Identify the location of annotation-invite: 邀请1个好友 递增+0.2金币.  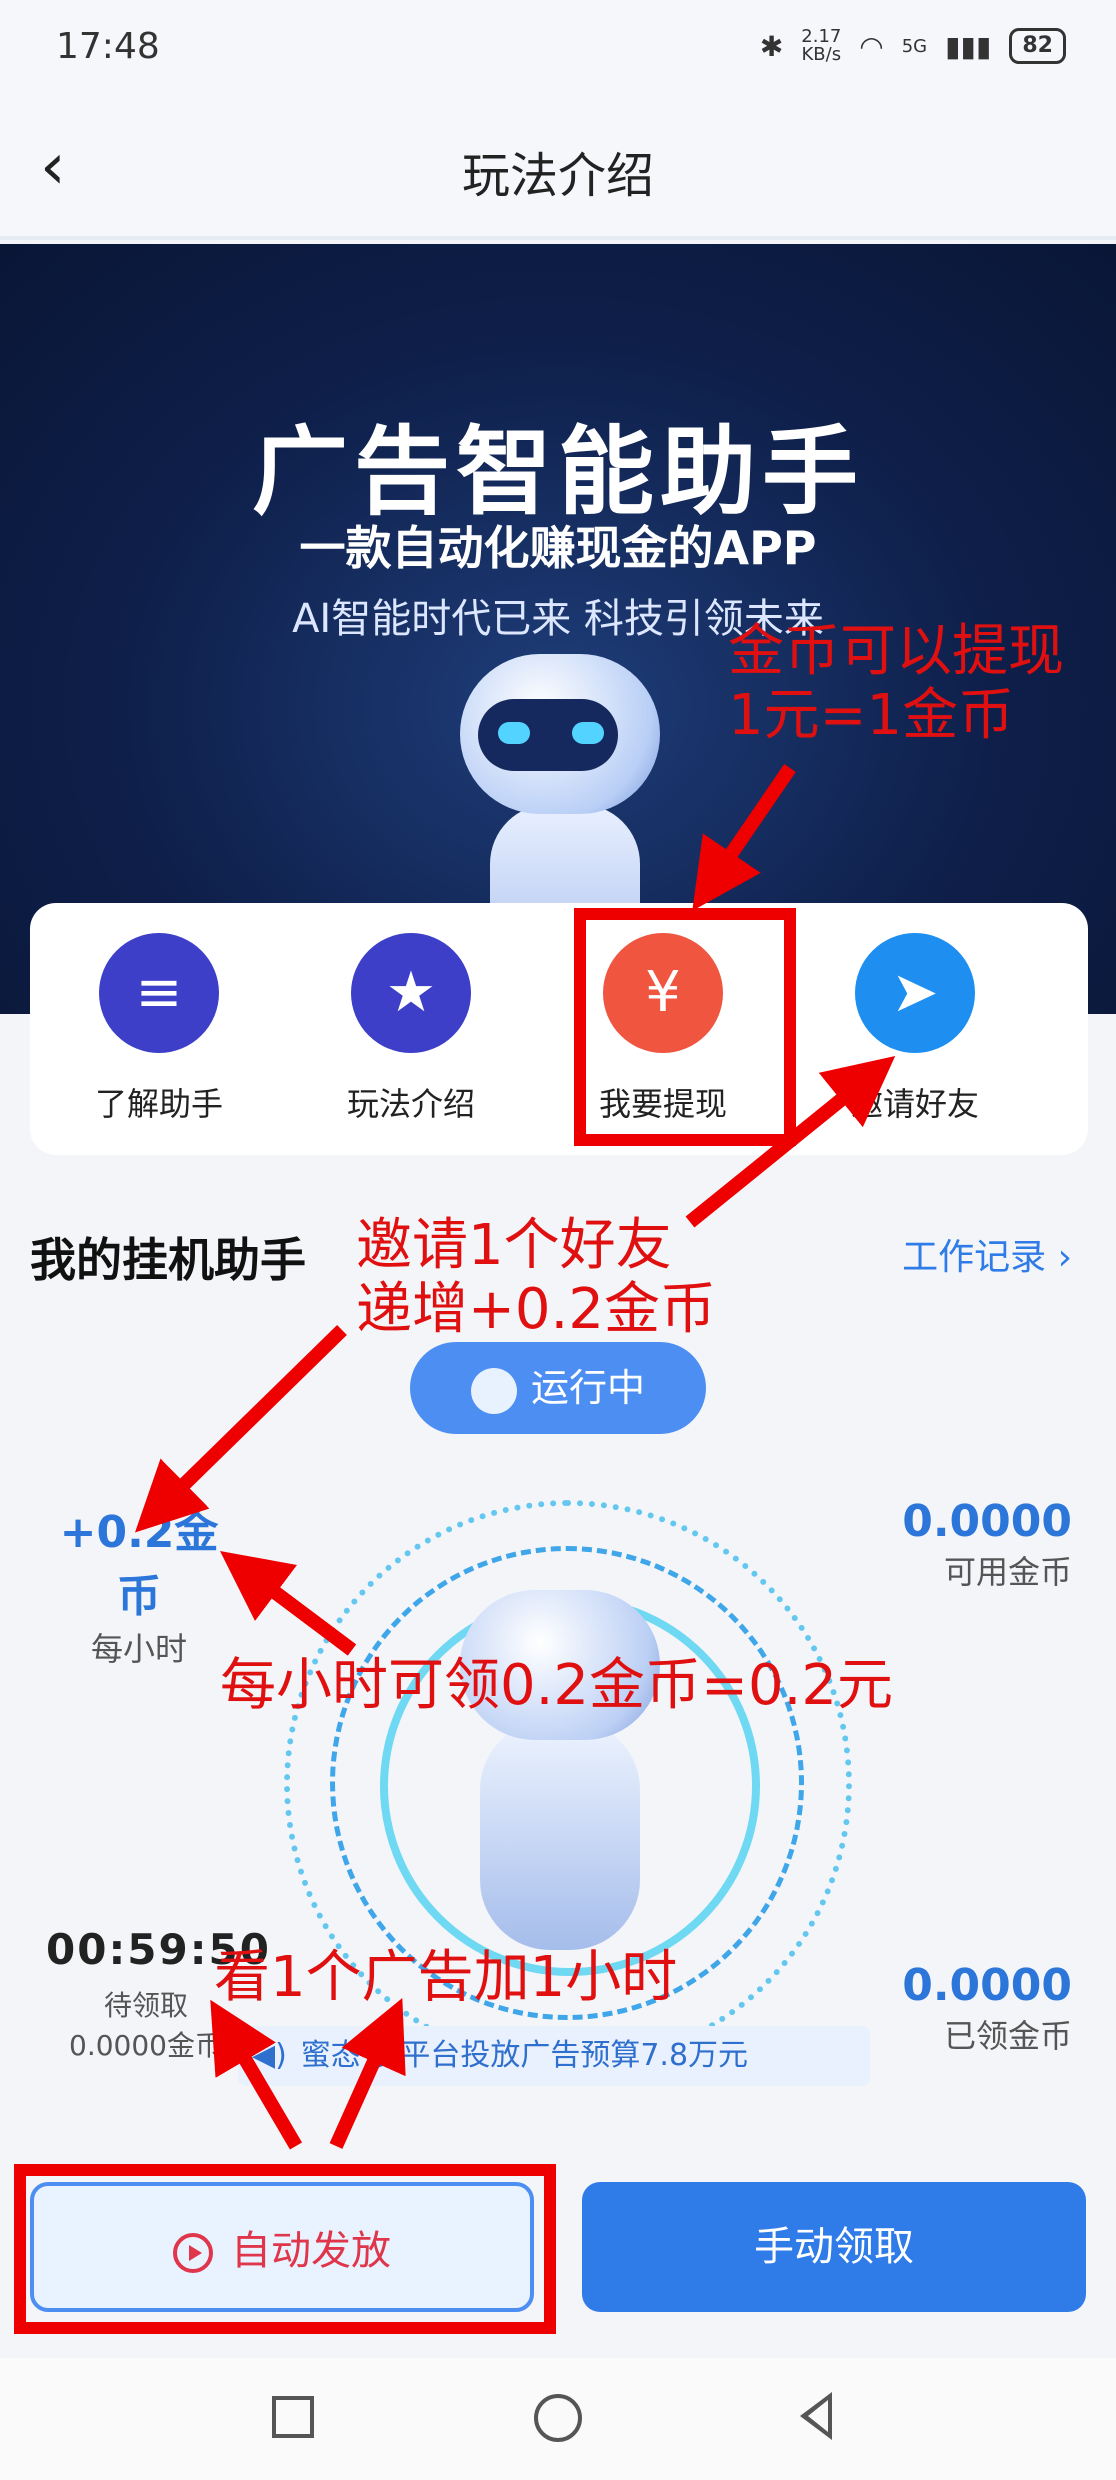
(536, 1278).